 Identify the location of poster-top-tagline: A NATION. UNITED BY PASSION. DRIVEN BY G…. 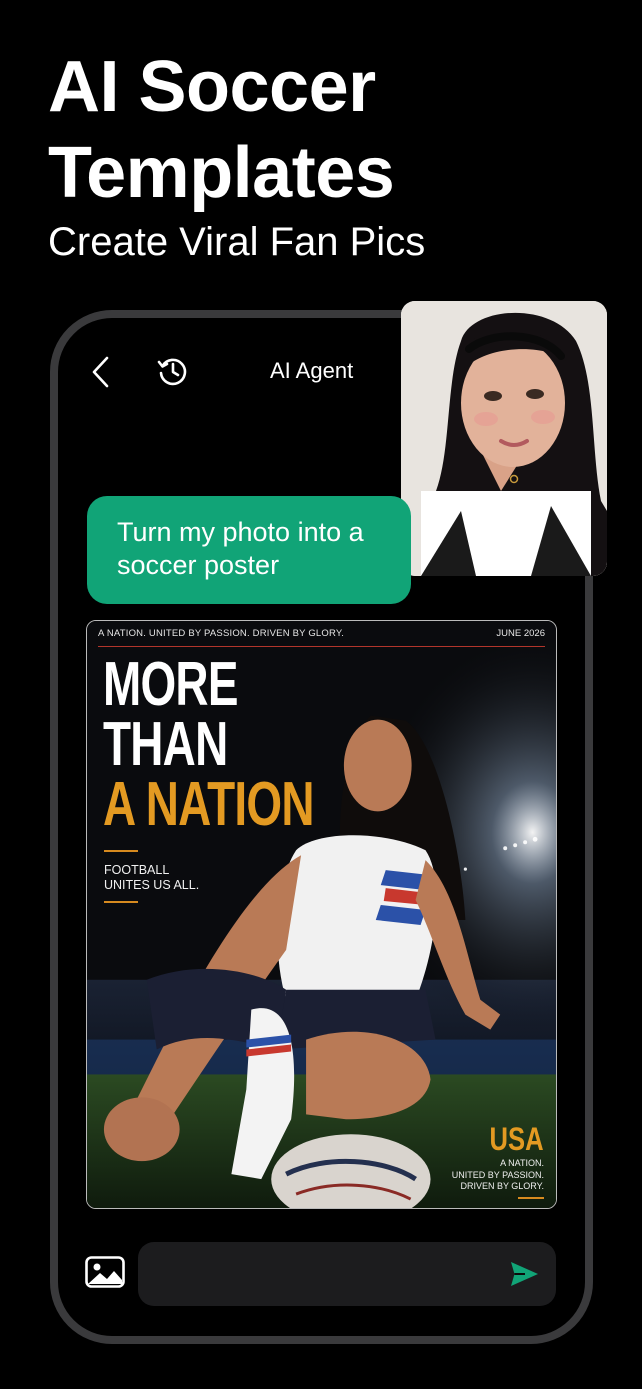
(221, 633).